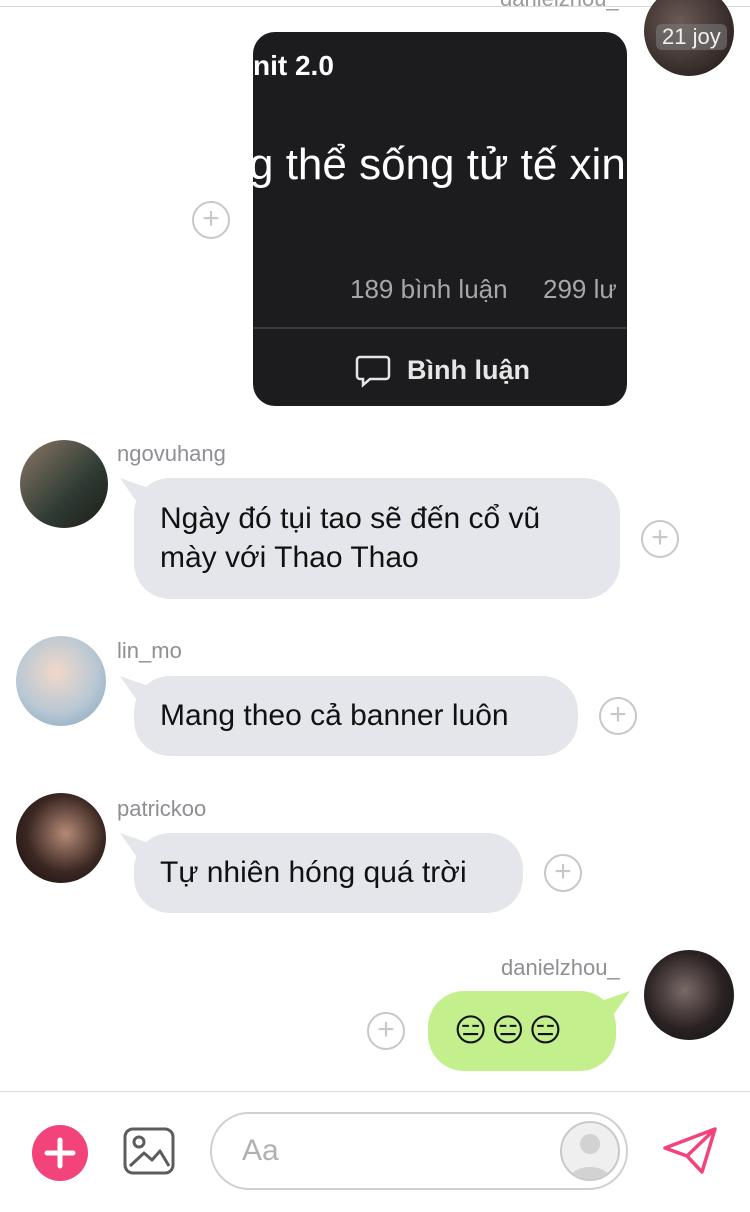  Describe the element at coordinates (429, 289) in the screenshot. I see `shared-post-comments-count: 189 bình luận` at that location.